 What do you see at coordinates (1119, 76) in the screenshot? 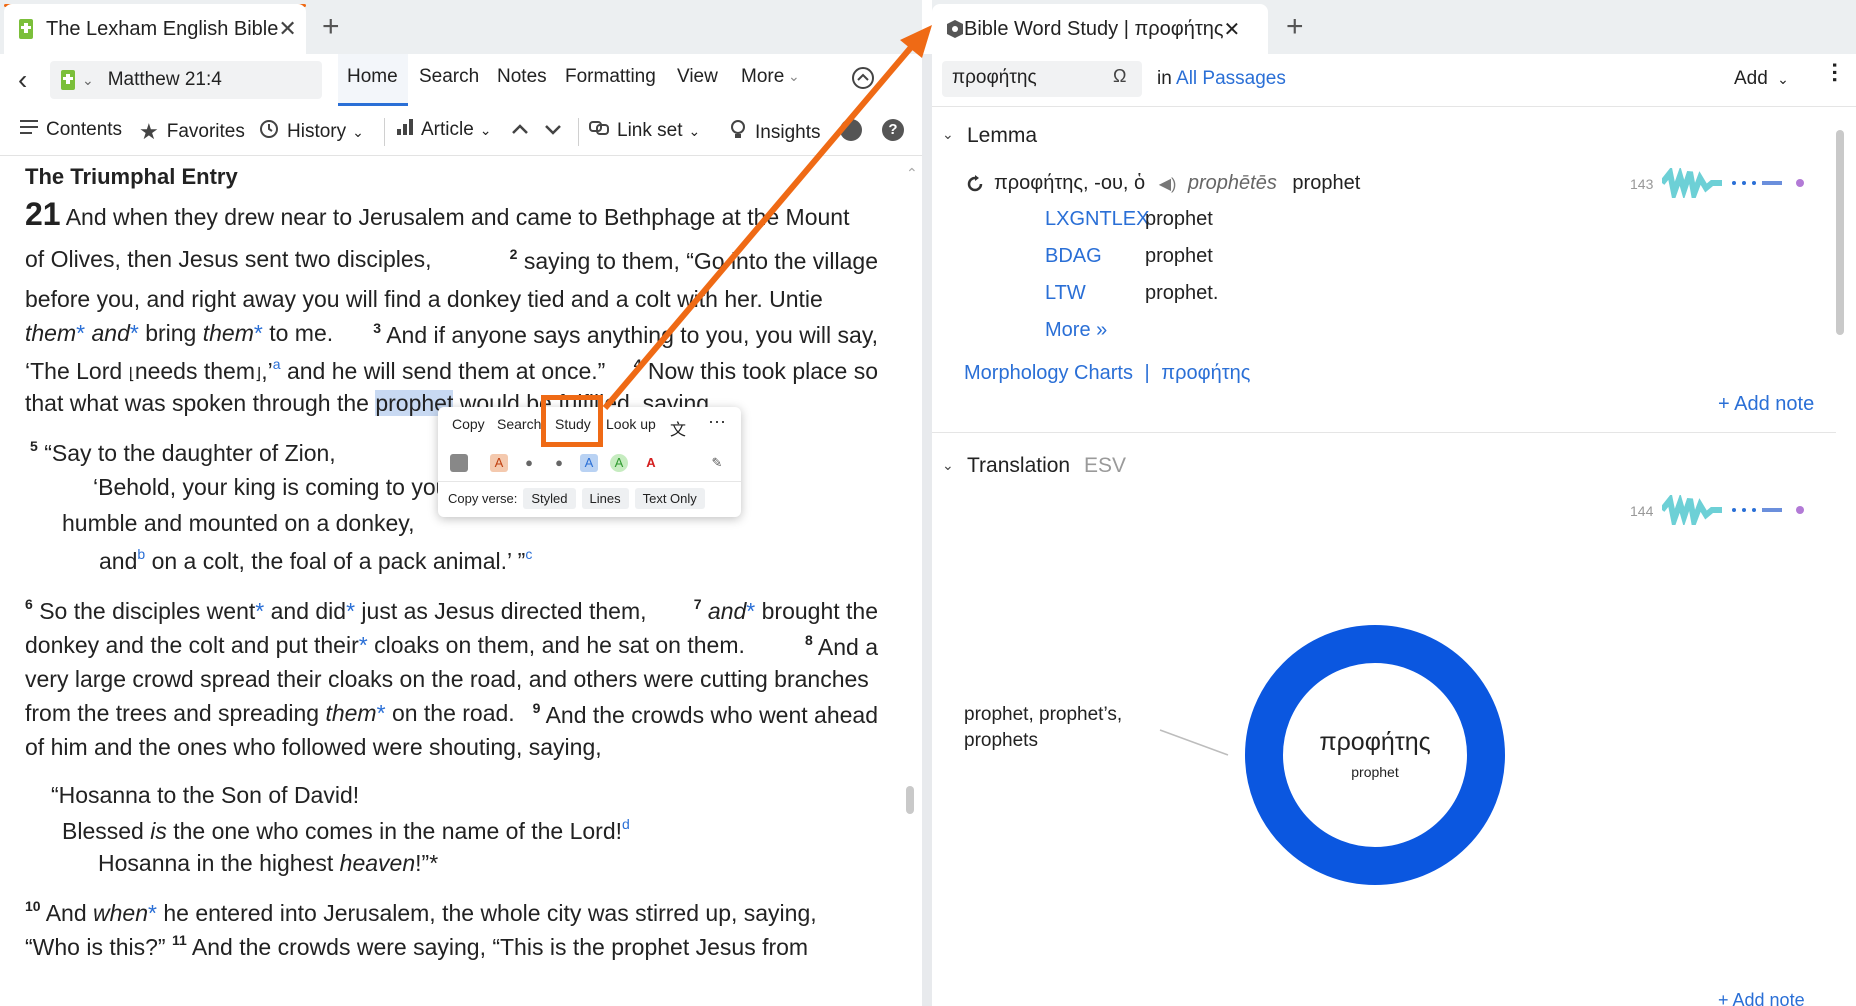
I see `omega-keyboard-icon: Ω` at bounding box center [1119, 76].